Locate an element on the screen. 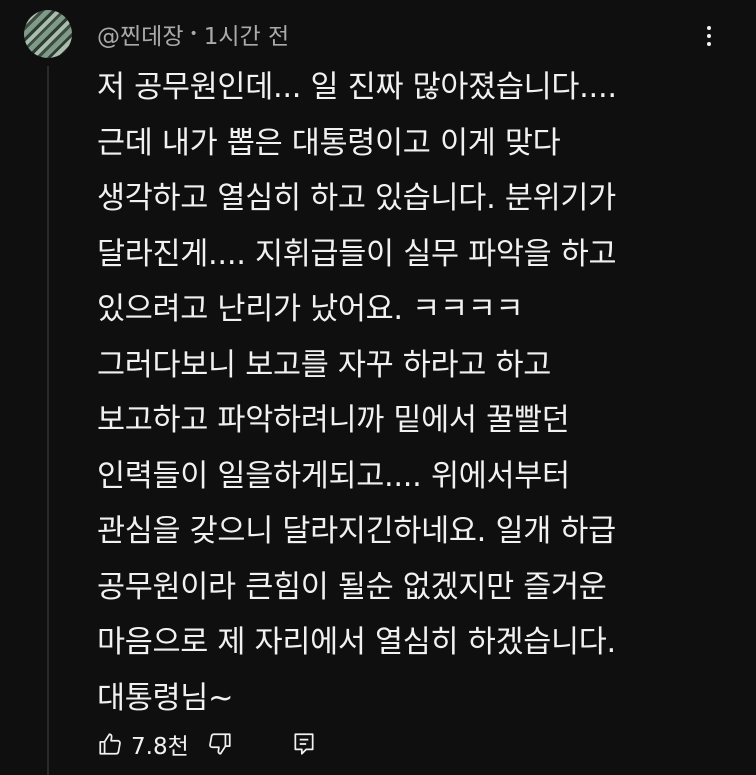  reply-button is located at coordinates (304, 744).